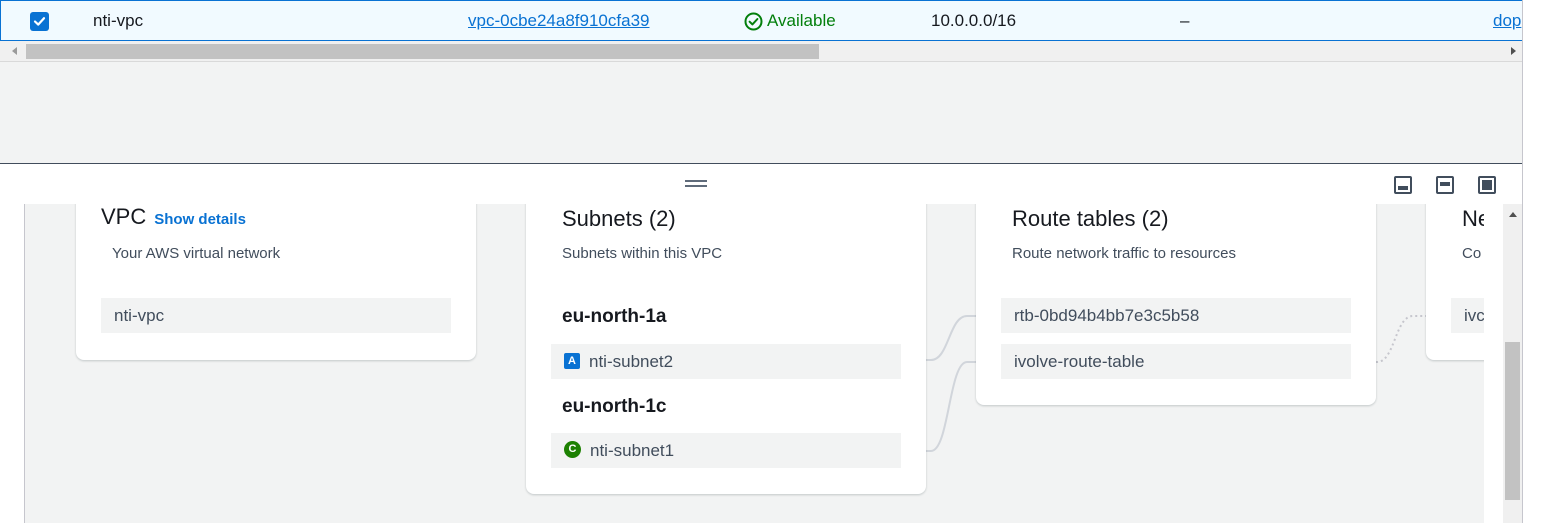  Describe the element at coordinates (1176, 315) in the screenshot. I see `route-table-item: rtb-0bd94b4bb7e3c5b58` at that location.